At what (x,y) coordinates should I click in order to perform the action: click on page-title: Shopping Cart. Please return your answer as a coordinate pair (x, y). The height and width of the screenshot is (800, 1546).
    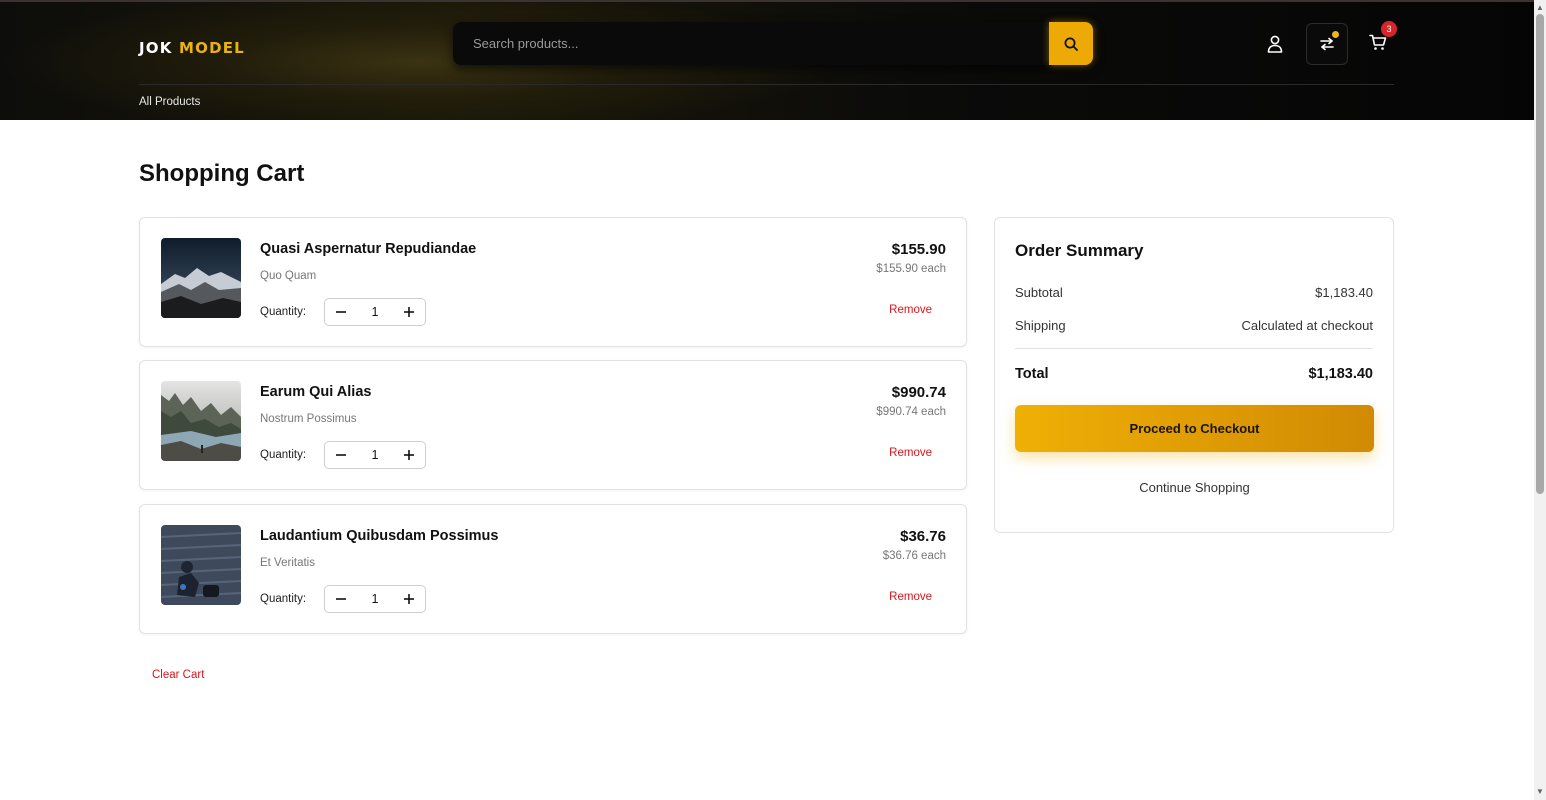
    Looking at the image, I should click on (222, 173).